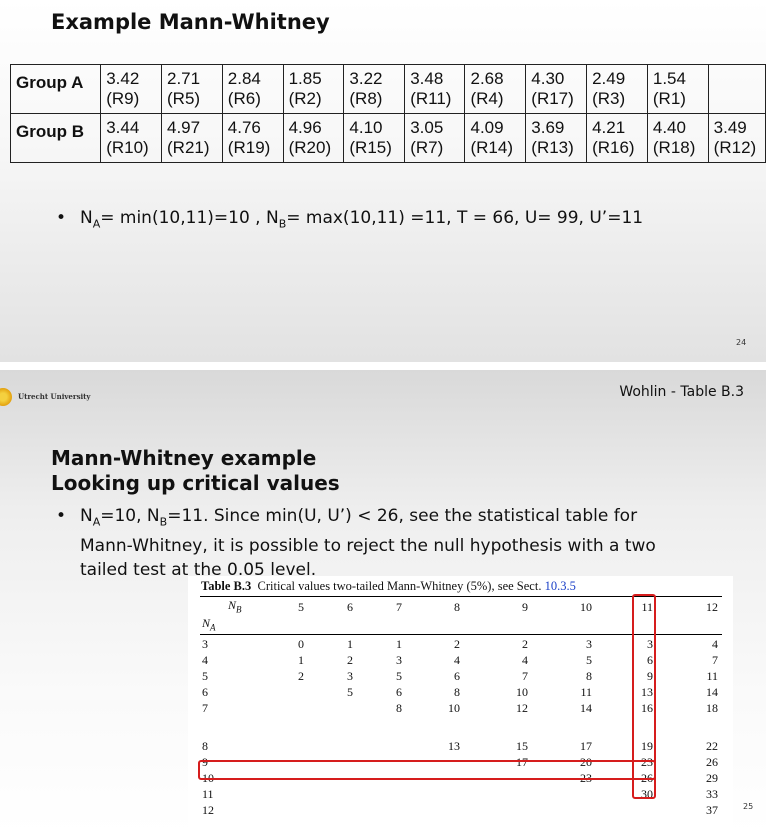  What do you see at coordinates (560, 586) in the screenshot?
I see `section-link: 10.3.5` at bounding box center [560, 586].